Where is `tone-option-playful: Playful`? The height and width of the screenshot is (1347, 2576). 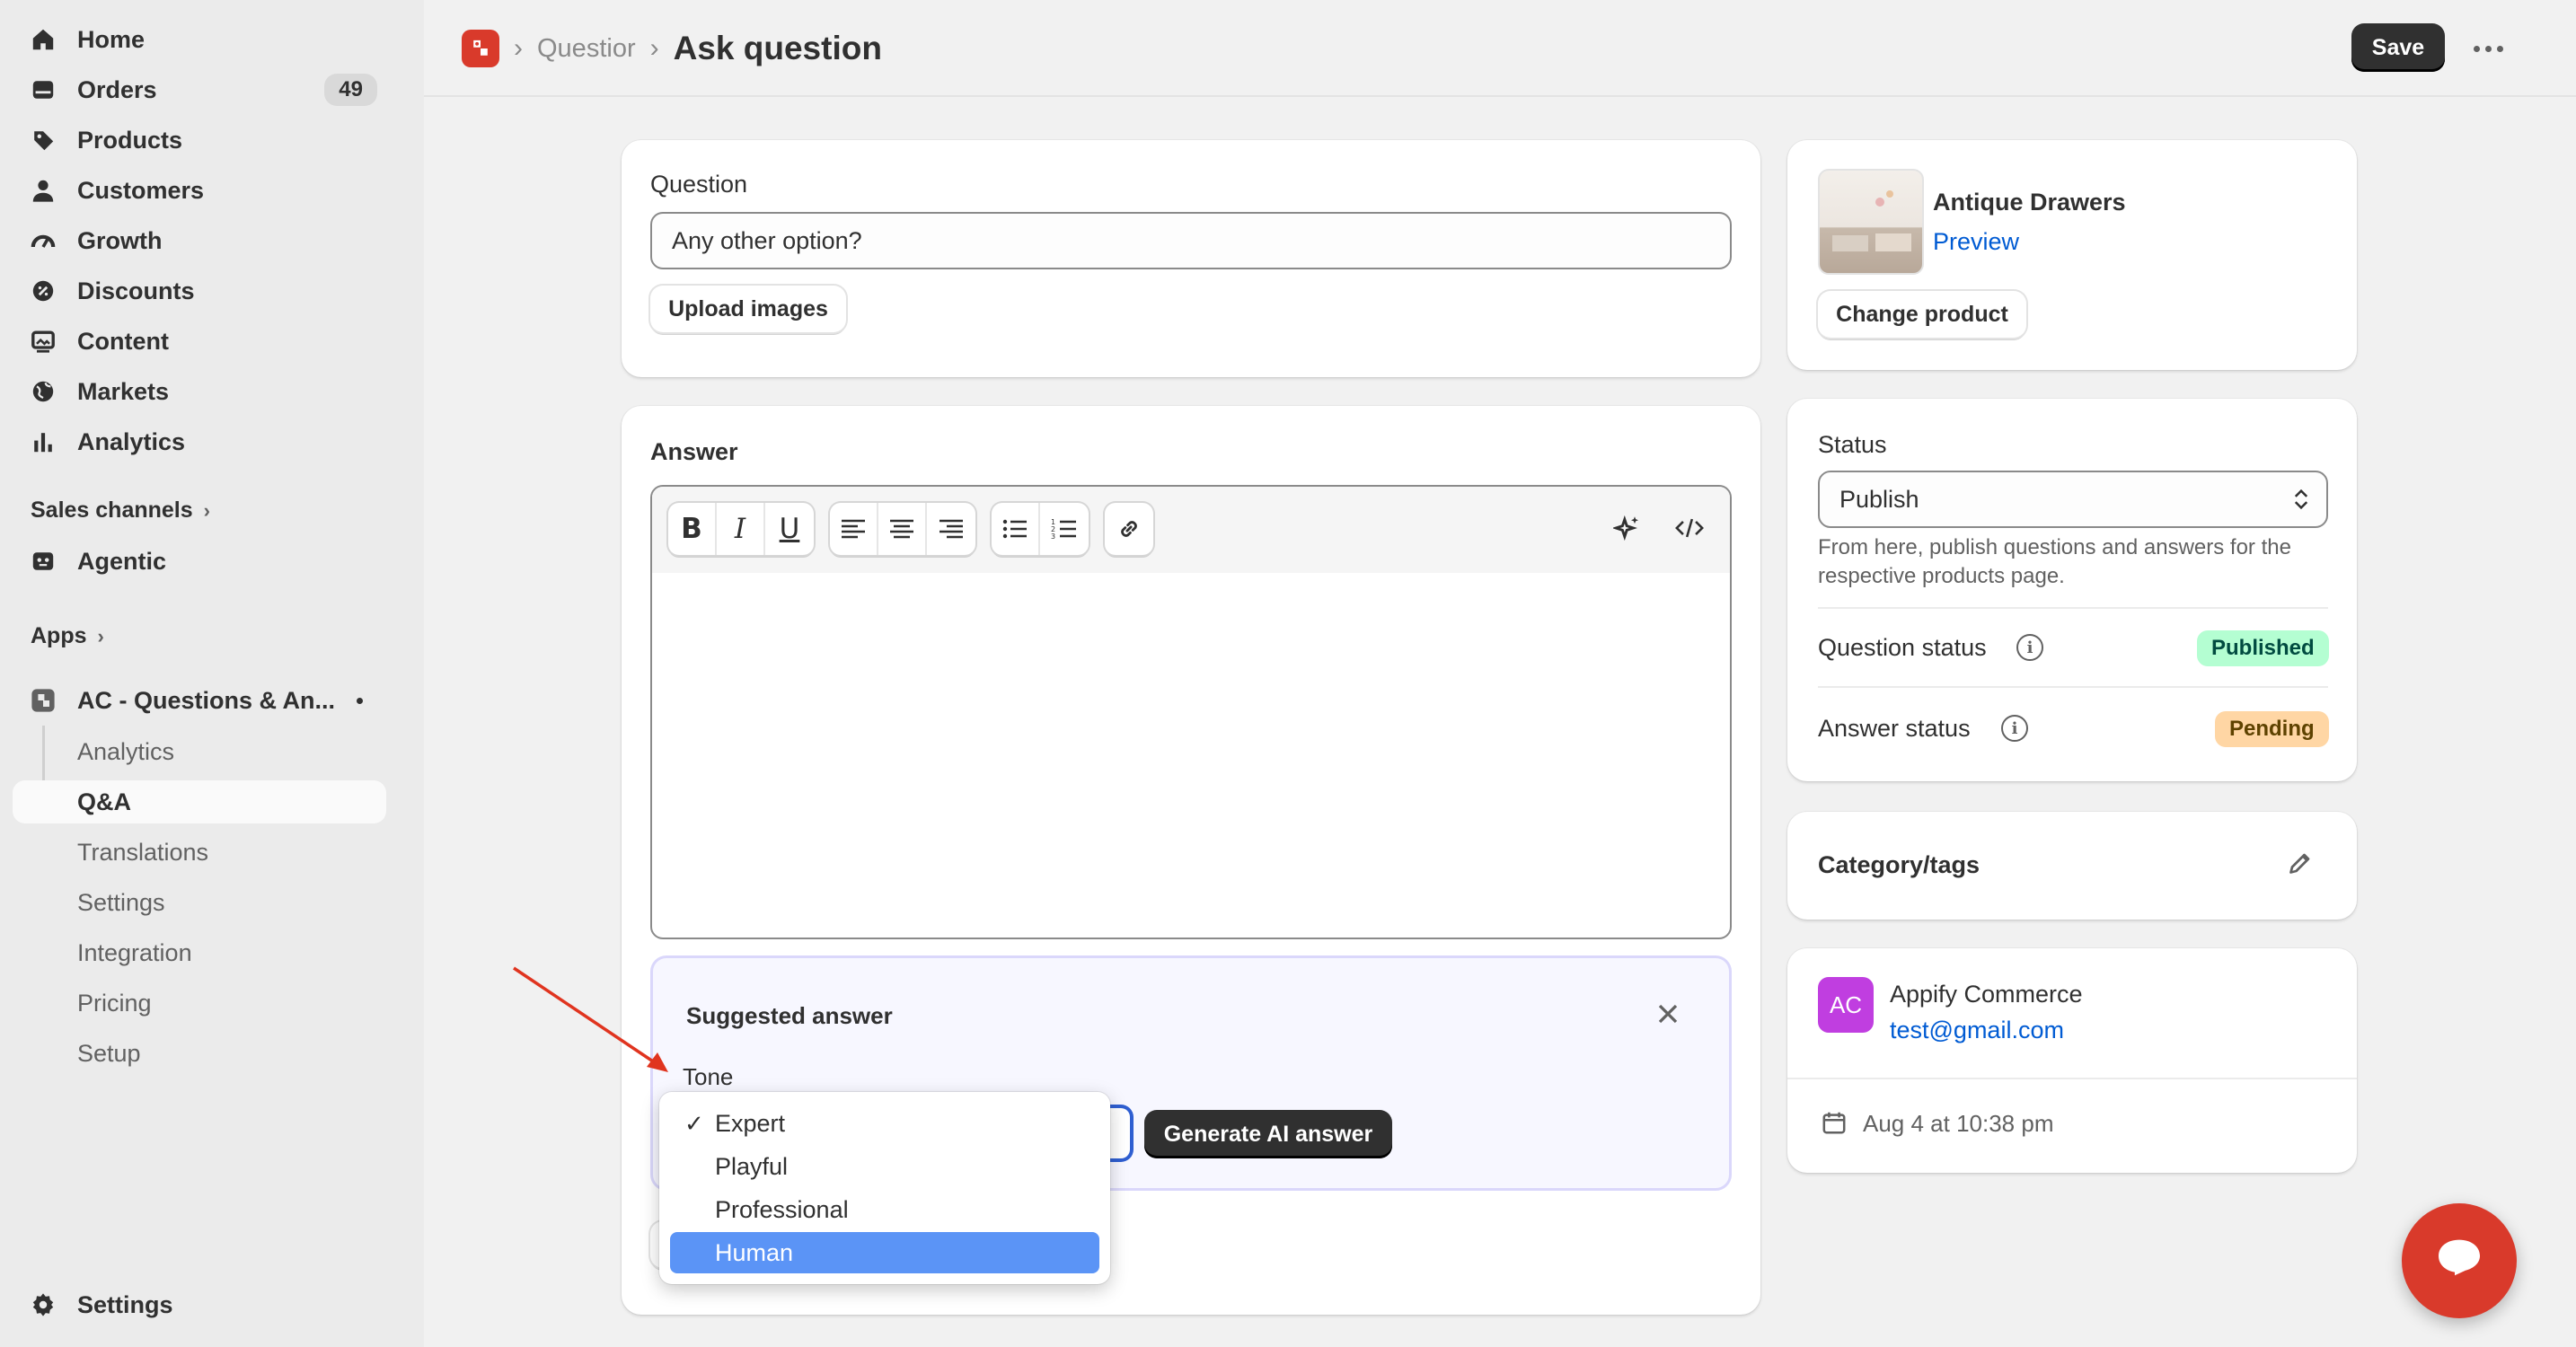 tone-option-playful: Playful is located at coordinates (884, 1166).